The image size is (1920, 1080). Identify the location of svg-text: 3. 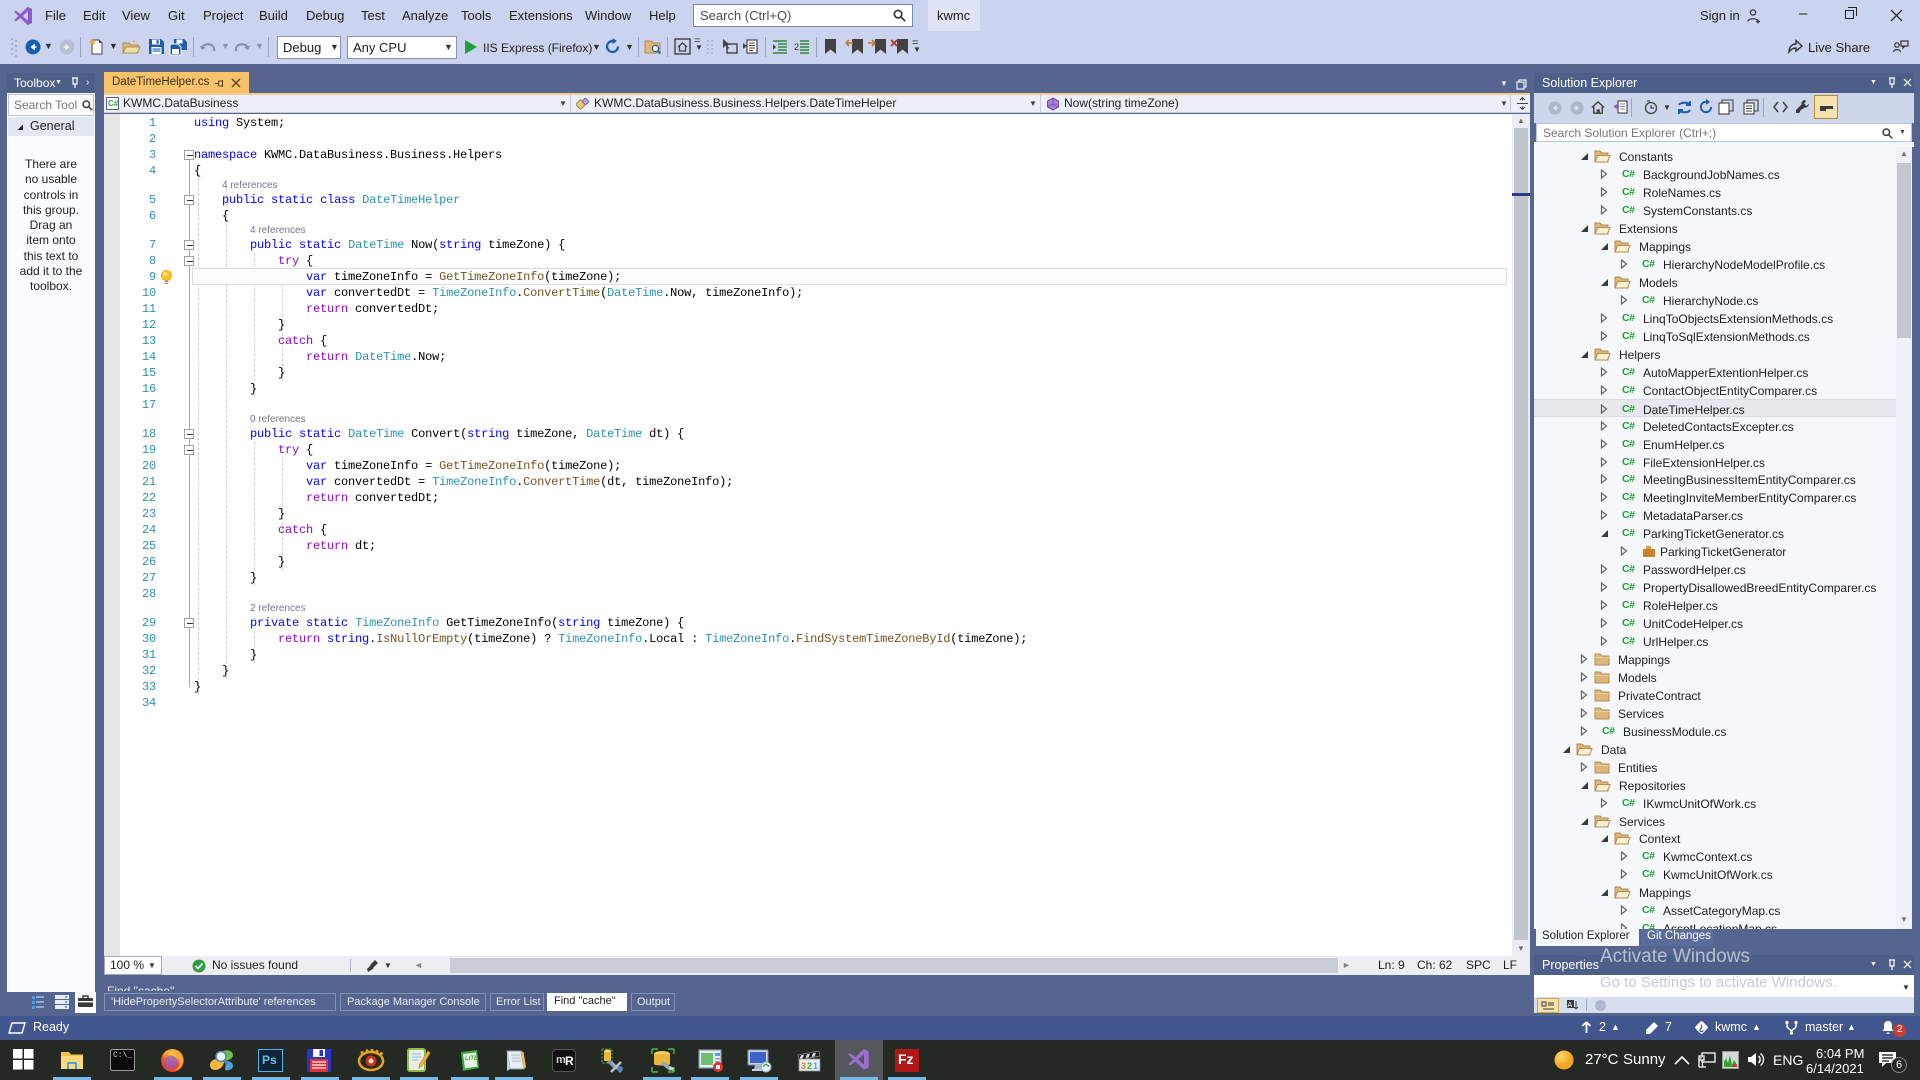
(803, 1066).